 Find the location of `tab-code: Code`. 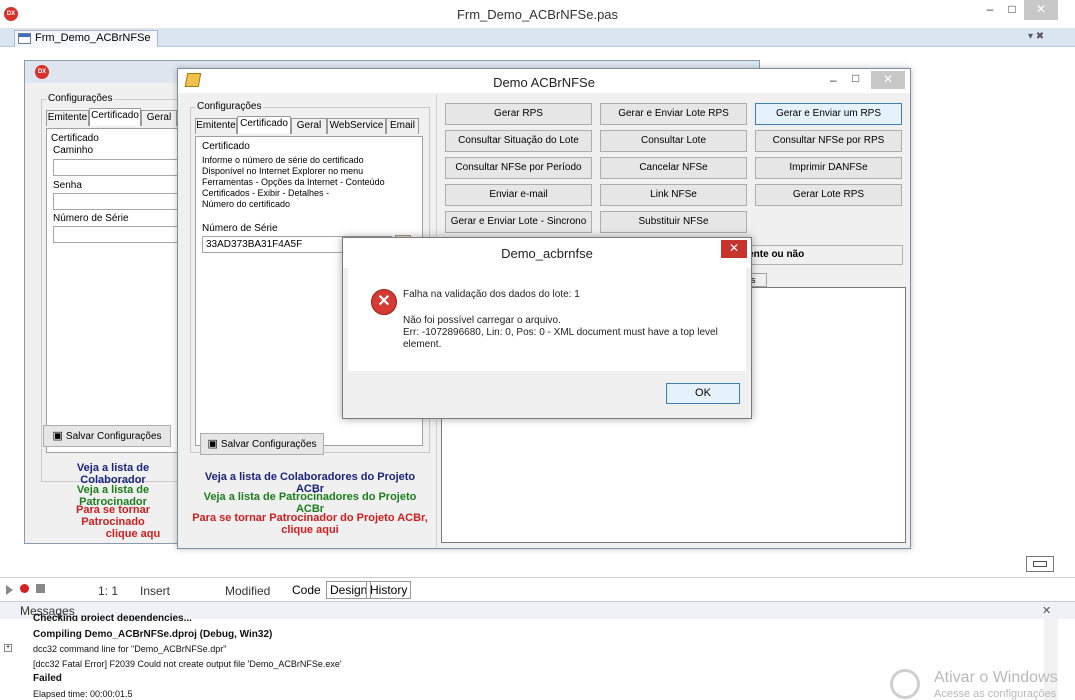

tab-code: Code is located at coordinates (306, 590).